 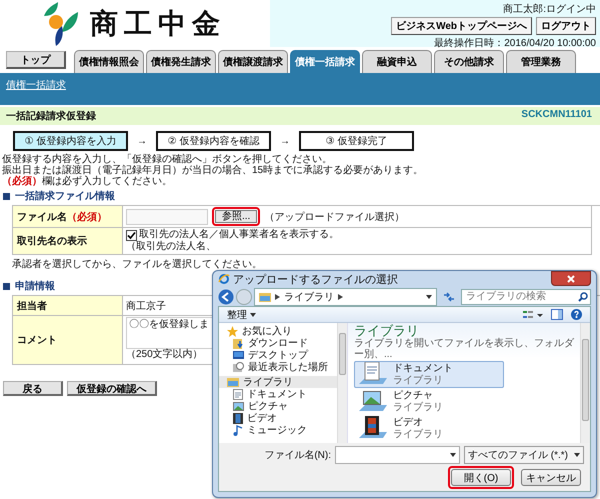 I want to click on nav-label: ビデオ, so click(x=262, y=418).